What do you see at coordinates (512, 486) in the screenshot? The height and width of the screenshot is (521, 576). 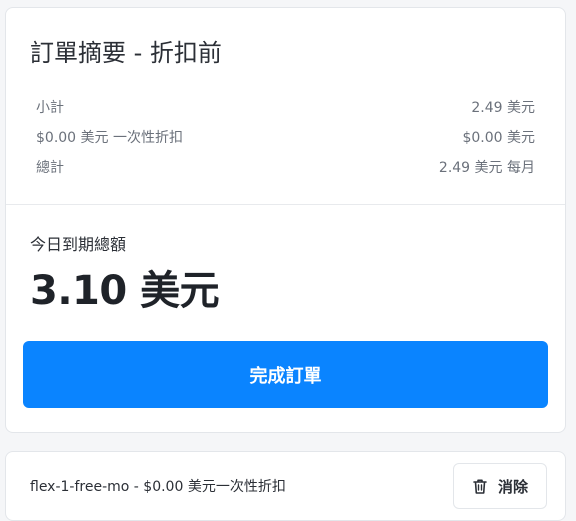 I see `remove-coupon-label: 消除` at bounding box center [512, 486].